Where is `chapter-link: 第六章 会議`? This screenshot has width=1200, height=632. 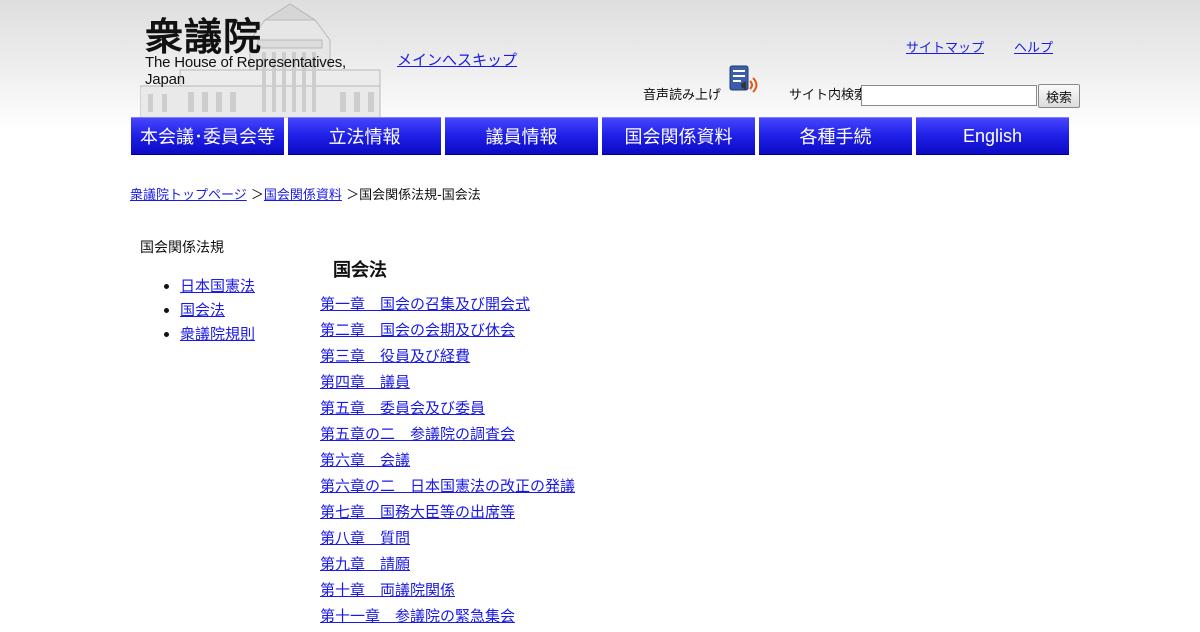
chapter-link: 第六章 会議 is located at coordinates (365, 460).